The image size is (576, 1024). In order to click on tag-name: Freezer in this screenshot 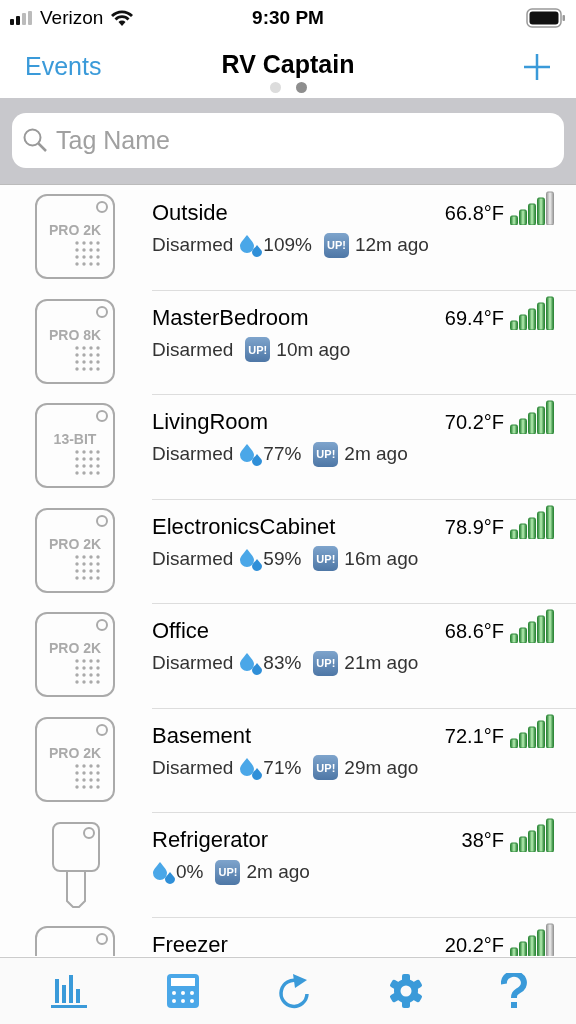, I will do `click(190, 944)`.